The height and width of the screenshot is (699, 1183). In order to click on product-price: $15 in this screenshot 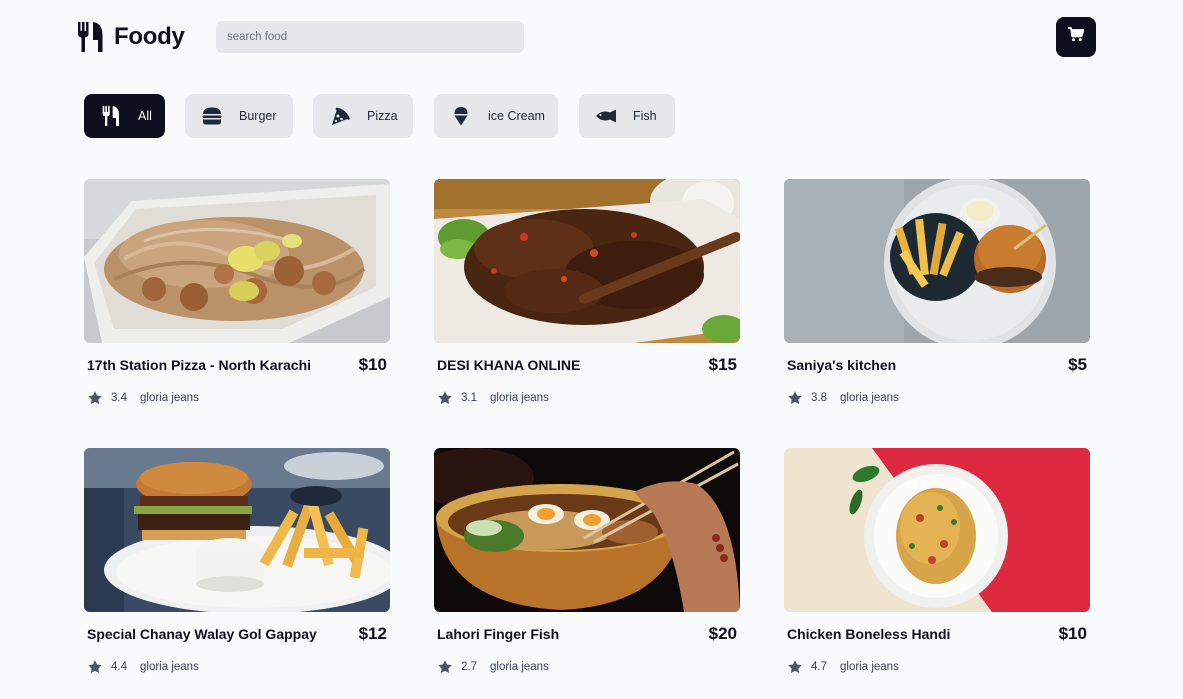, I will do `click(722, 364)`.